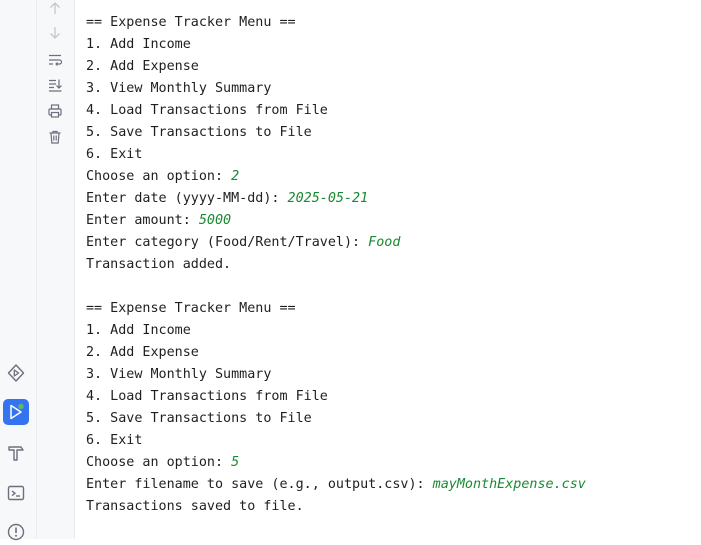 This screenshot has width=701, height=545. I want to click on scroll-down-icon, so click(55, 33).